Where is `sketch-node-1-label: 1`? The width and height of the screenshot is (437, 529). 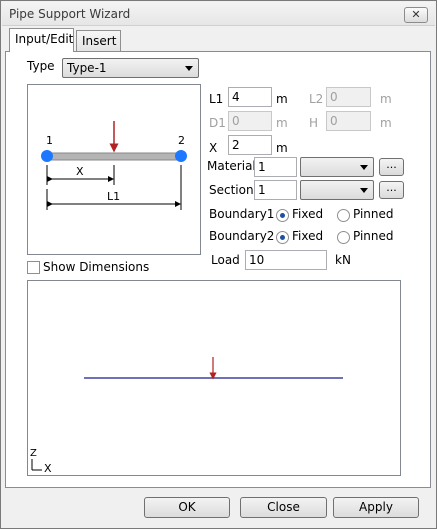
sketch-node-1-label: 1 is located at coordinates (49, 140).